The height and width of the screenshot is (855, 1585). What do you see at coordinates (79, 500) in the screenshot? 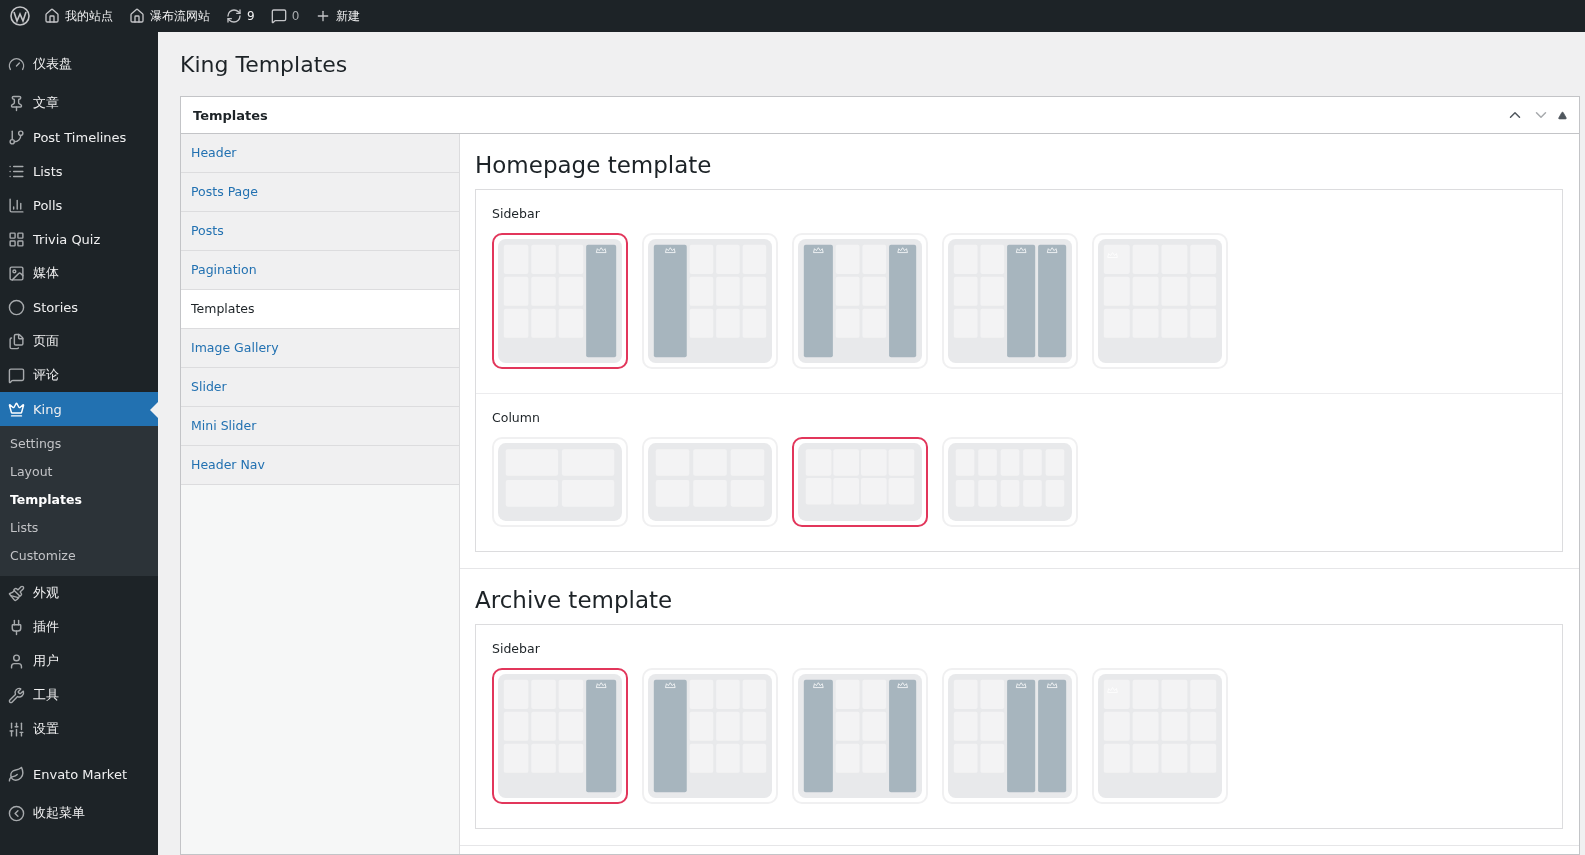
I see `submenu-item: Templates` at bounding box center [79, 500].